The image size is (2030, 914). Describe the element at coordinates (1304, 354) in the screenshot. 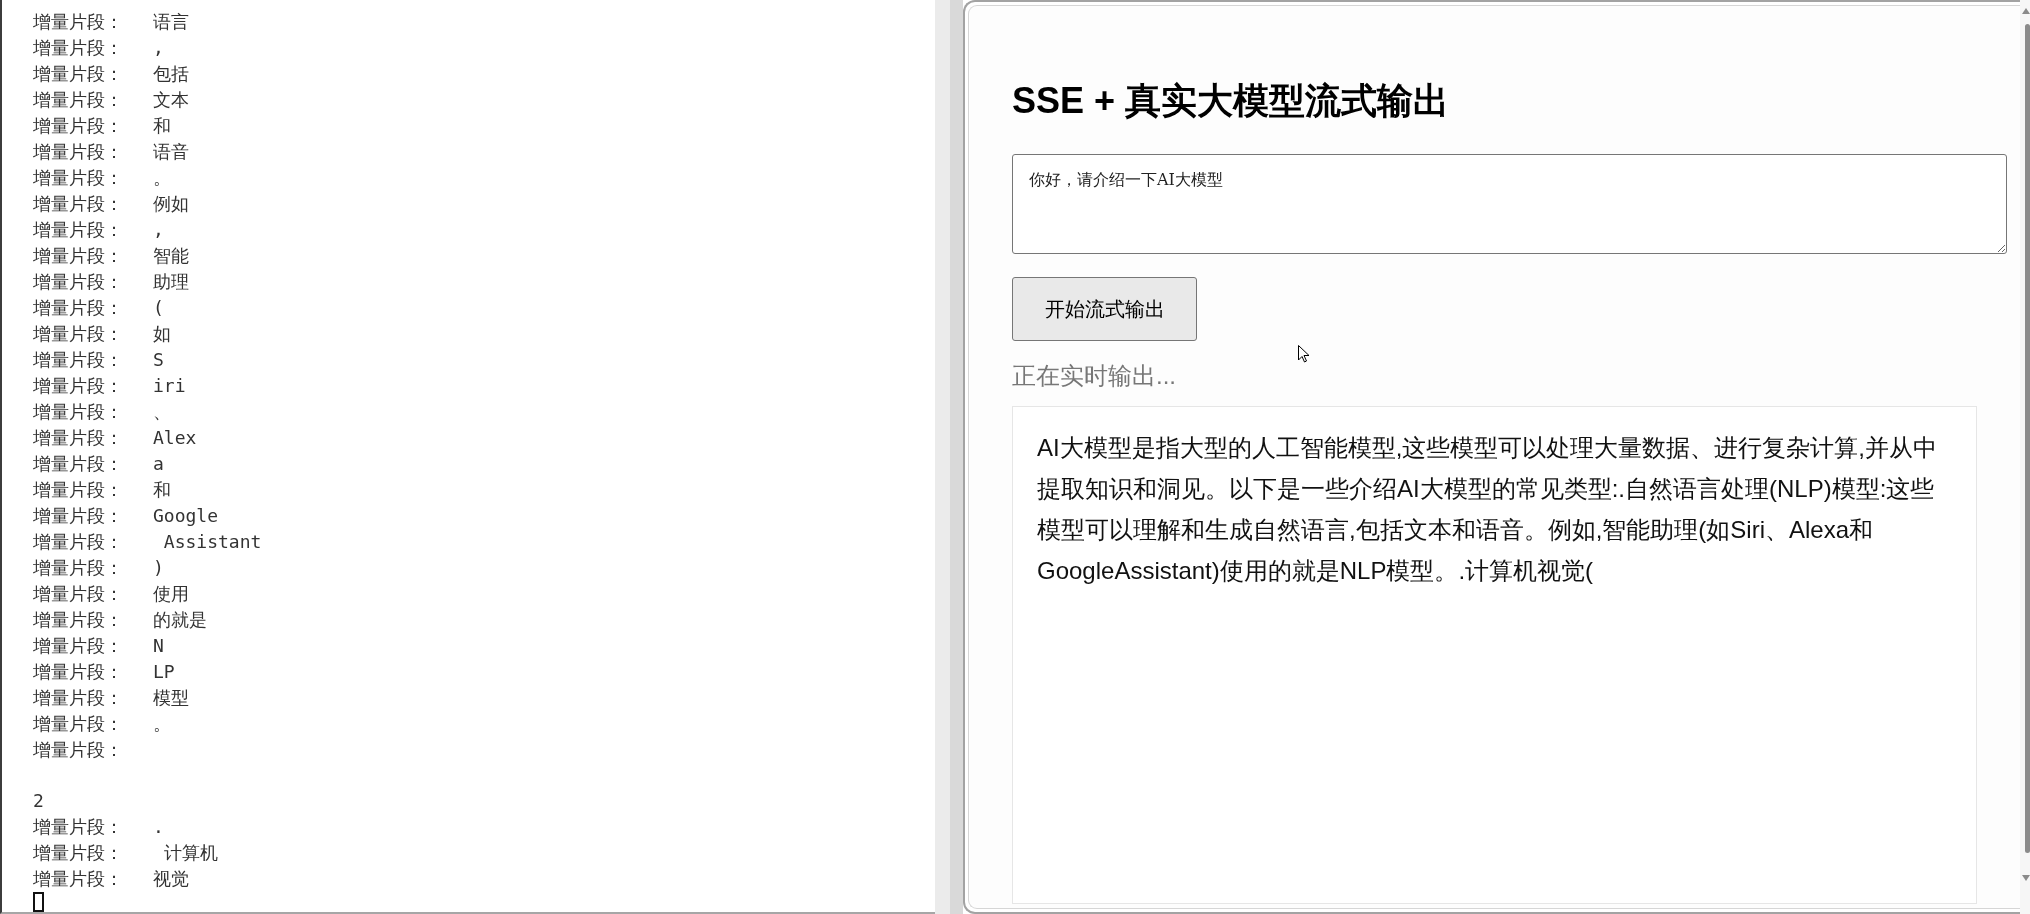

I see `mouse-pointer-icon` at that location.